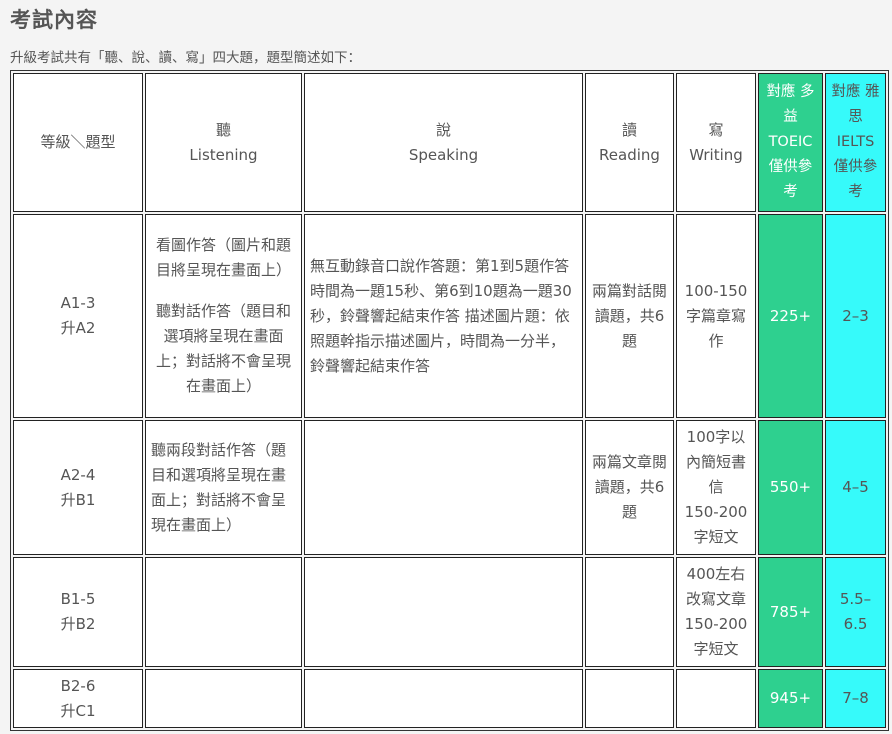 The image size is (892, 734). Describe the element at coordinates (54, 20) in the screenshot. I see `page-title: 考試內容` at that location.